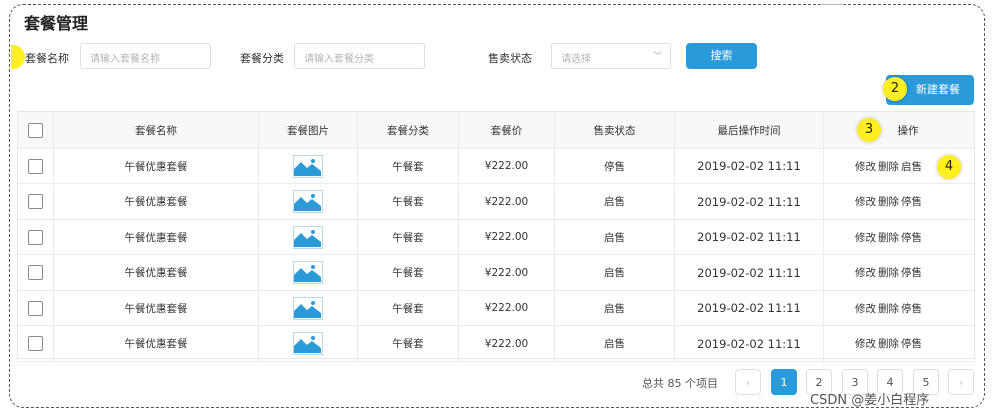  Describe the element at coordinates (145, 56) in the screenshot. I see `name-search-input: 请输入套餐名称` at that location.